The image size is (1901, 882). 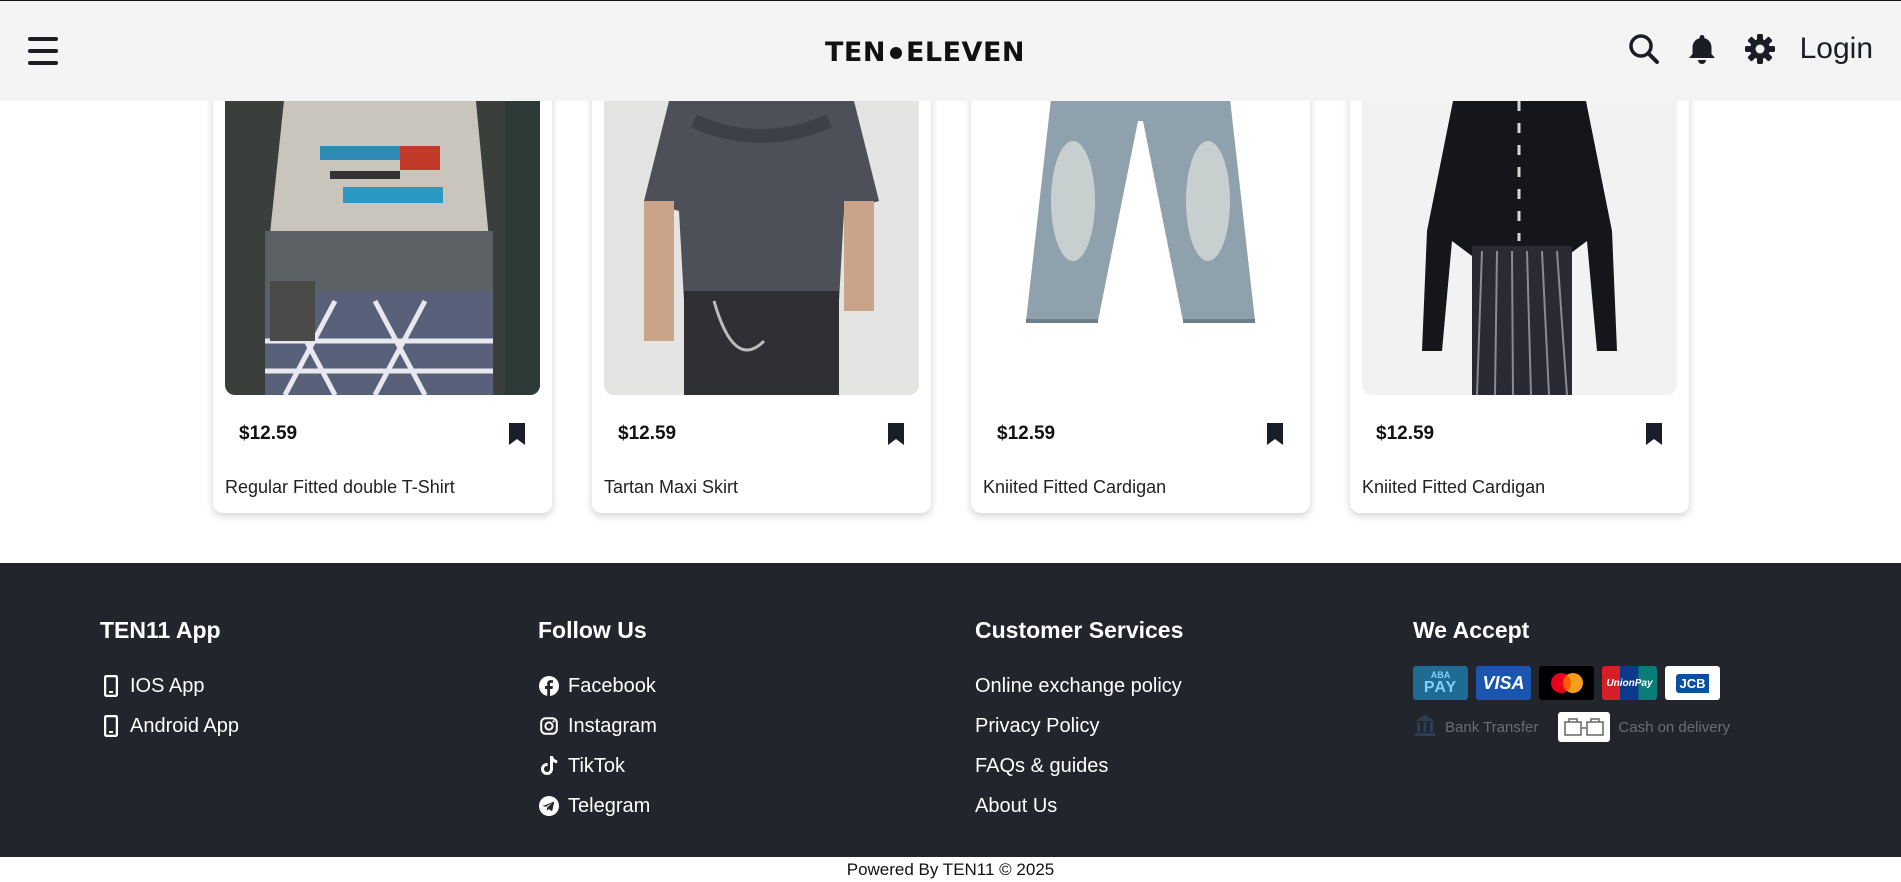 I want to click on product-name: Regular Fitted double T-Shirt, so click(x=340, y=487).